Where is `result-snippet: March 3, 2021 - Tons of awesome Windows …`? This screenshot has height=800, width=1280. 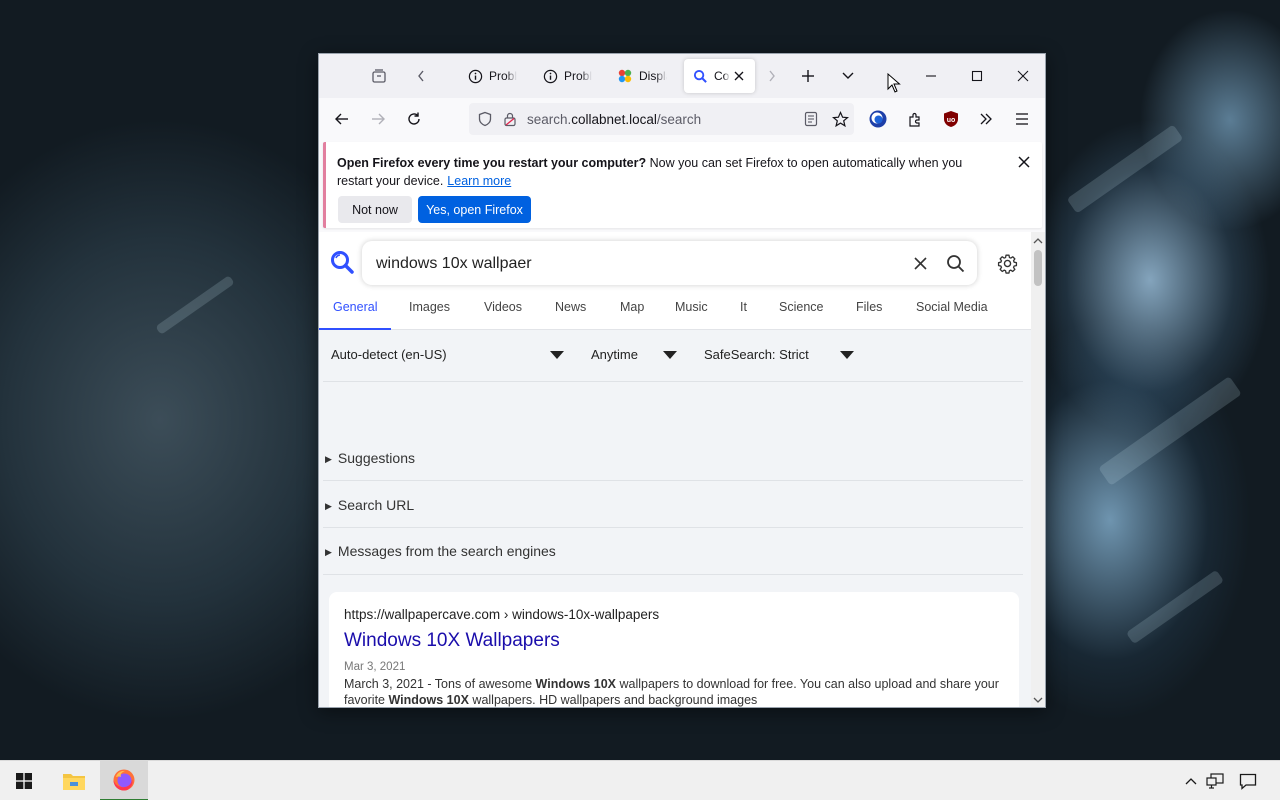 result-snippet: March 3, 2021 - Tons of awesome Windows … is located at coordinates (676, 691).